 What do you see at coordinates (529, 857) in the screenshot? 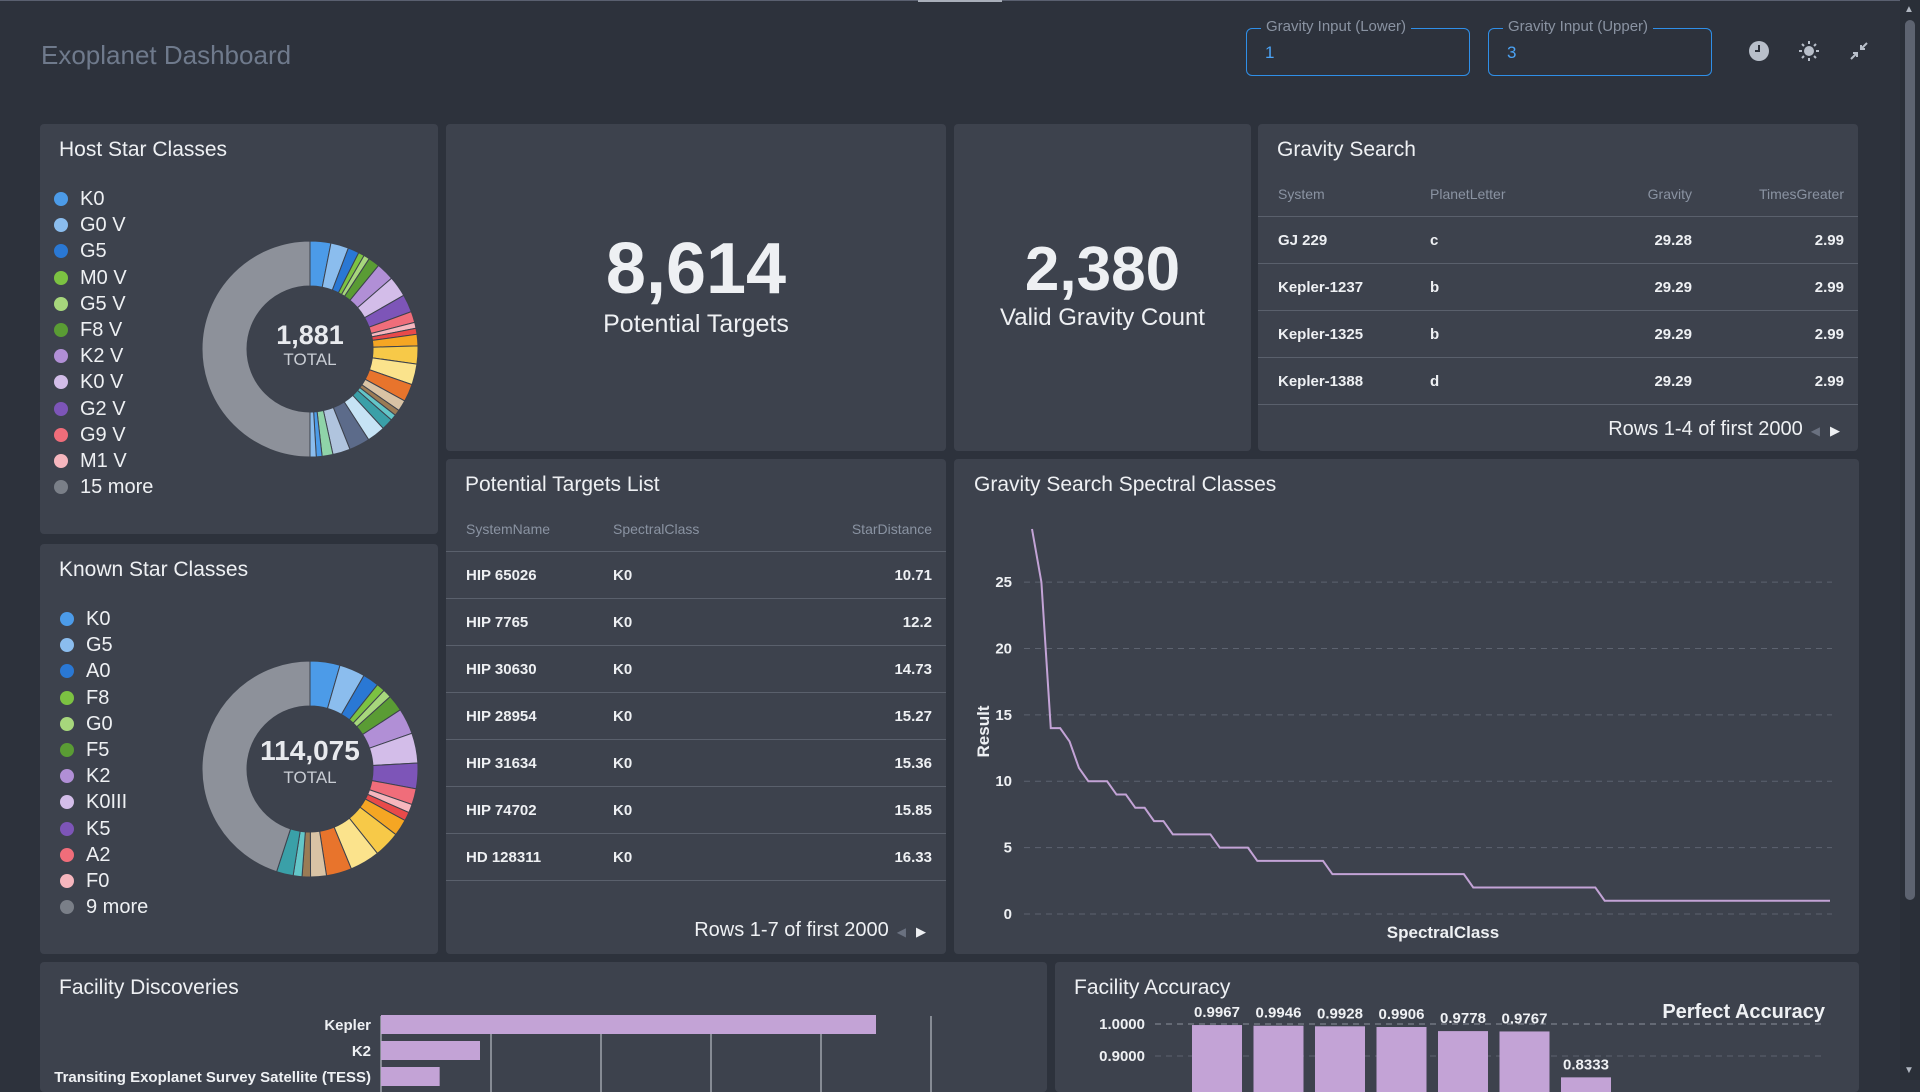
I see `cell-systemname: HD 128311` at bounding box center [529, 857].